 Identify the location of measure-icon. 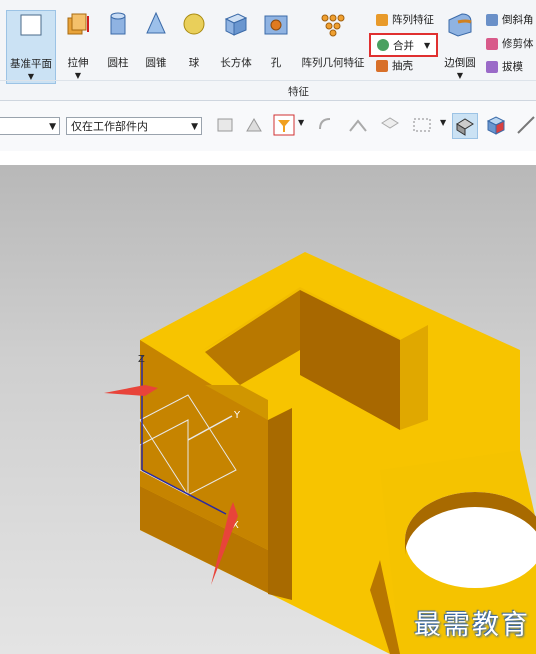
(525, 125).